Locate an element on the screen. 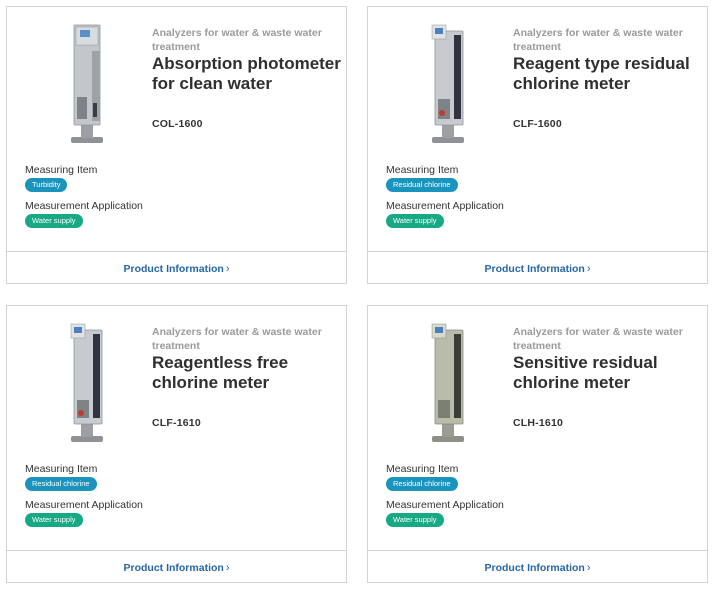 This screenshot has height=593, width=720. model-number: CLH-1610 is located at coordinates (538, 423).